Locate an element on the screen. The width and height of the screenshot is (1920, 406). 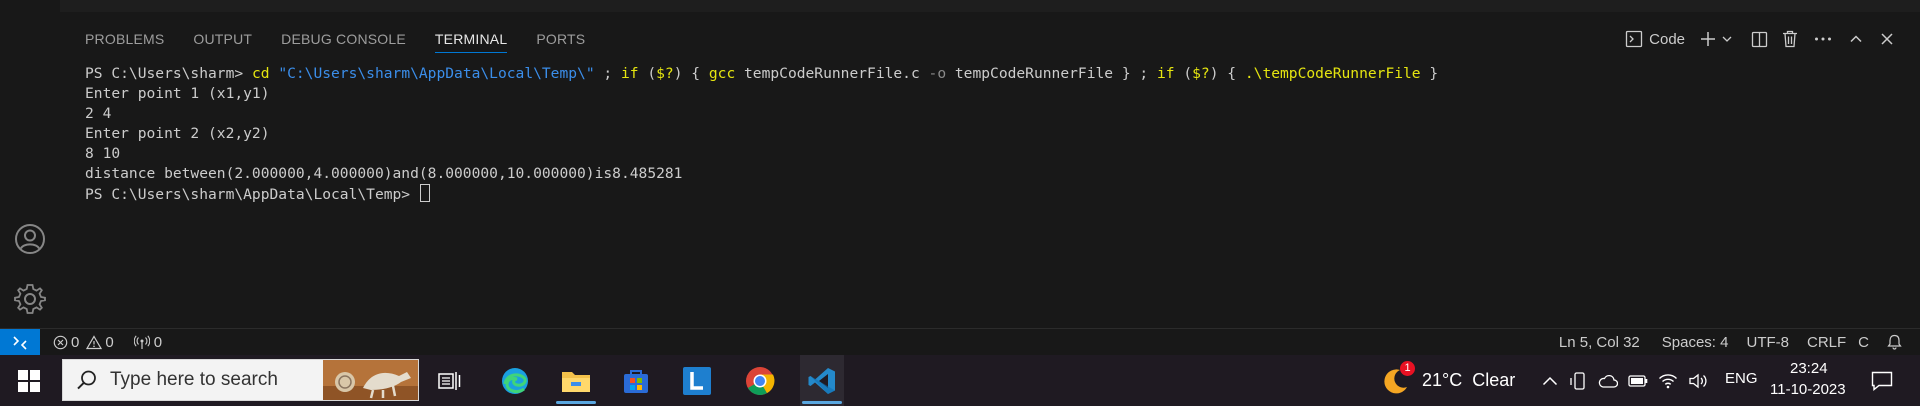
more-actions-button is located at coordinates (1823, 39).